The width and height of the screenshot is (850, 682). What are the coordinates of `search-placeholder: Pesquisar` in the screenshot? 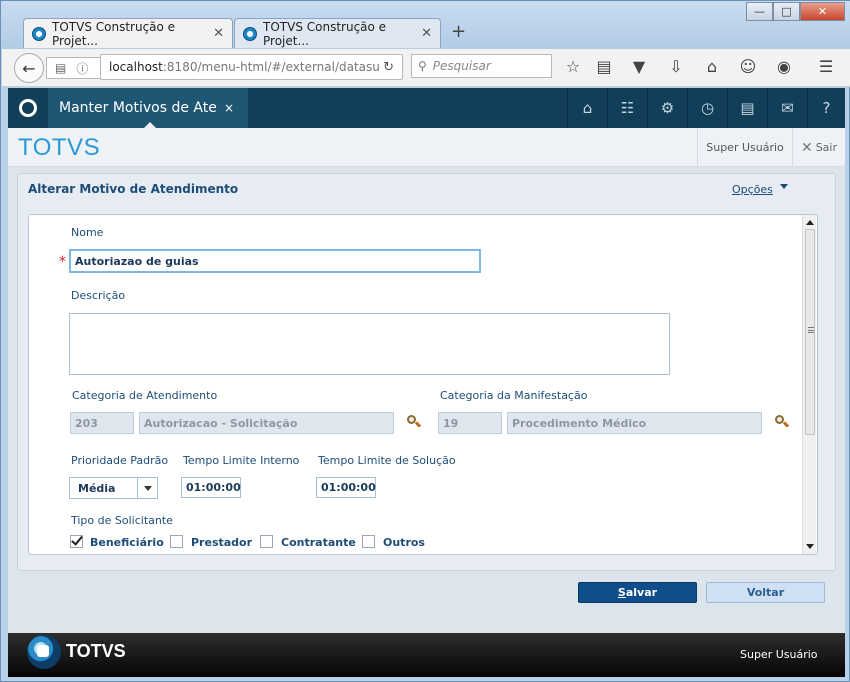 It's located at (461, 66).